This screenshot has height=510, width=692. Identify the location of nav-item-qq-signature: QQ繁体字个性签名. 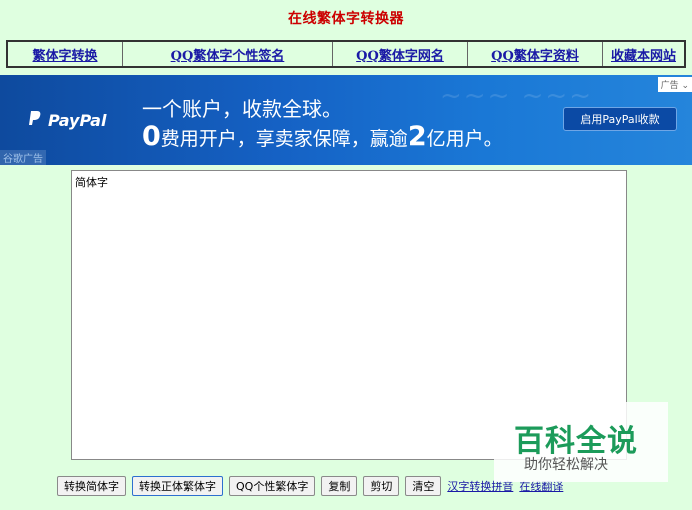
(228, 54).